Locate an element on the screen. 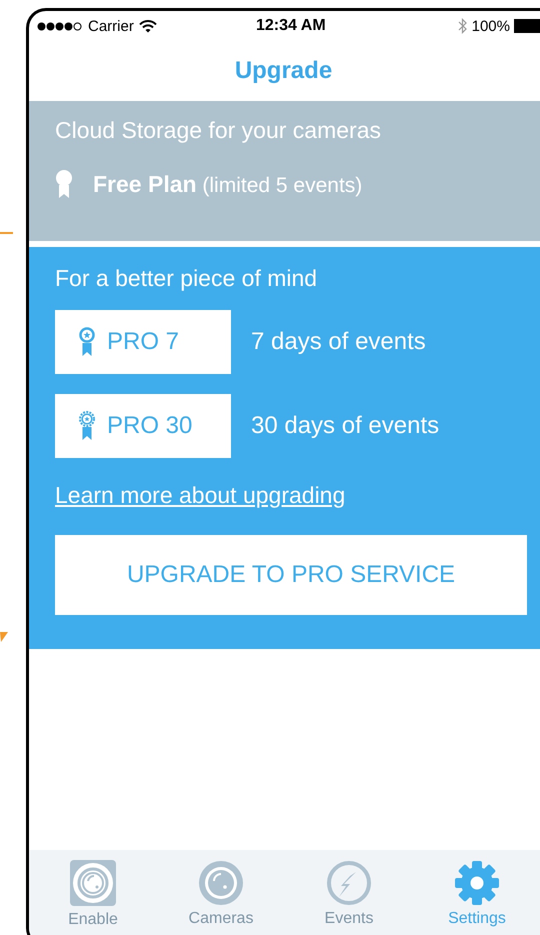 This screenshot has width=540, height=935. battery-icon is located at coordinates (527, 26).